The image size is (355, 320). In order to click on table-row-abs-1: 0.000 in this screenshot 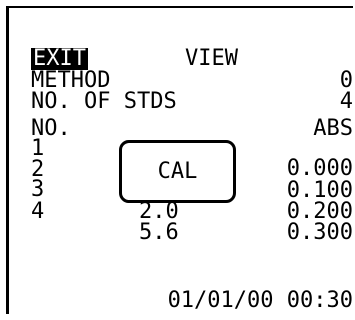, I will do `click(319, 168)`.